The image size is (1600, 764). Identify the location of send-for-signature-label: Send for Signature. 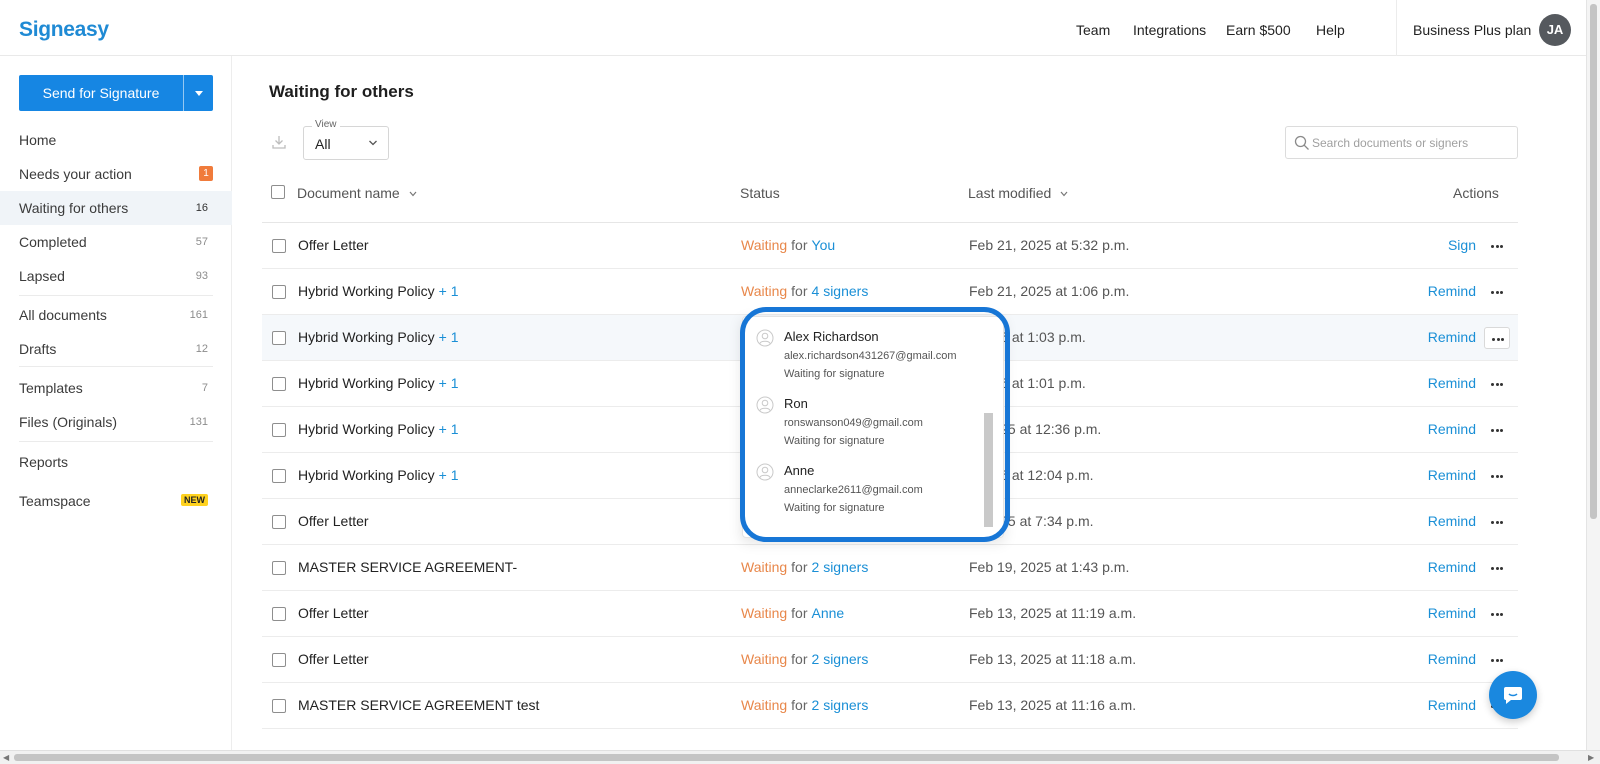
(101, 93).